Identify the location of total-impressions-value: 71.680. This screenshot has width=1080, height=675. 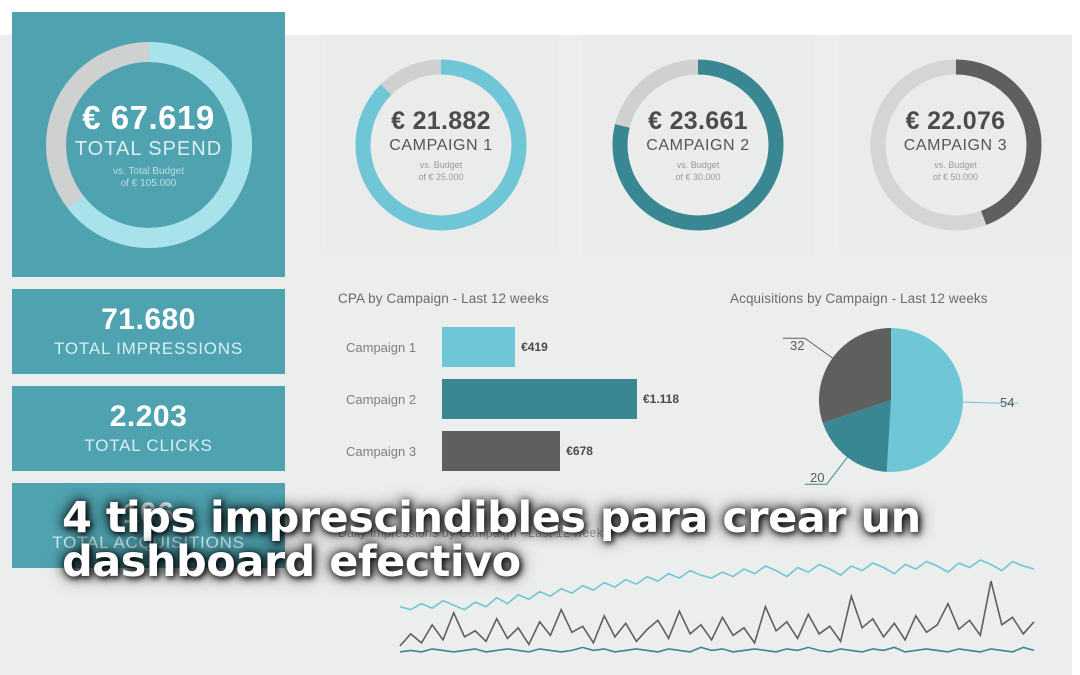
(148, 320).